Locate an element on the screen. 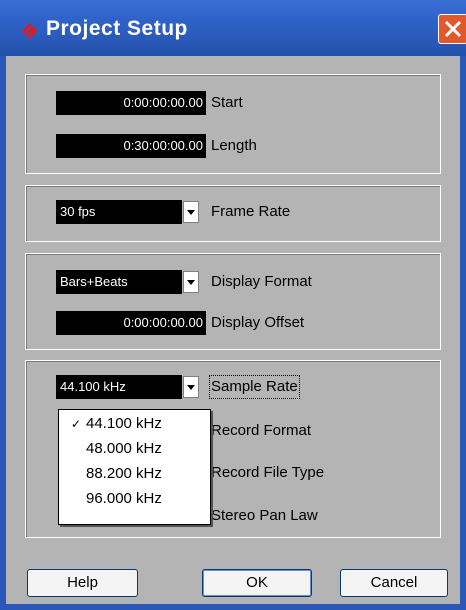 This screenshot has height=610, width=466. sample-rate-option: ✓ 44.100 kHz is located at coordinates (134, 424).